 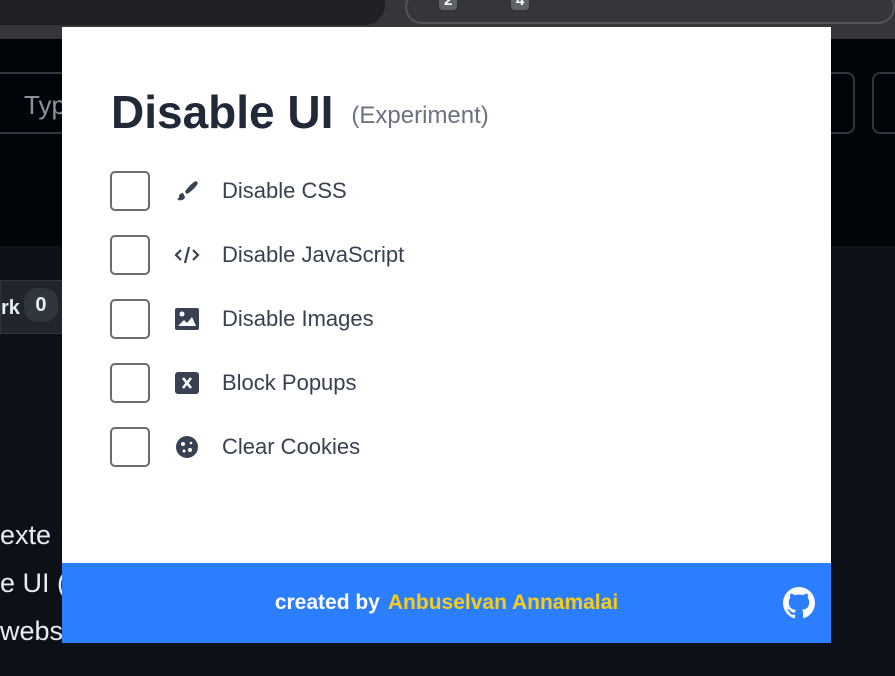 What do you see at coordinates (26, 535) in the screenshot?
I see `background-text: exte` at bounding box center [26, 535].